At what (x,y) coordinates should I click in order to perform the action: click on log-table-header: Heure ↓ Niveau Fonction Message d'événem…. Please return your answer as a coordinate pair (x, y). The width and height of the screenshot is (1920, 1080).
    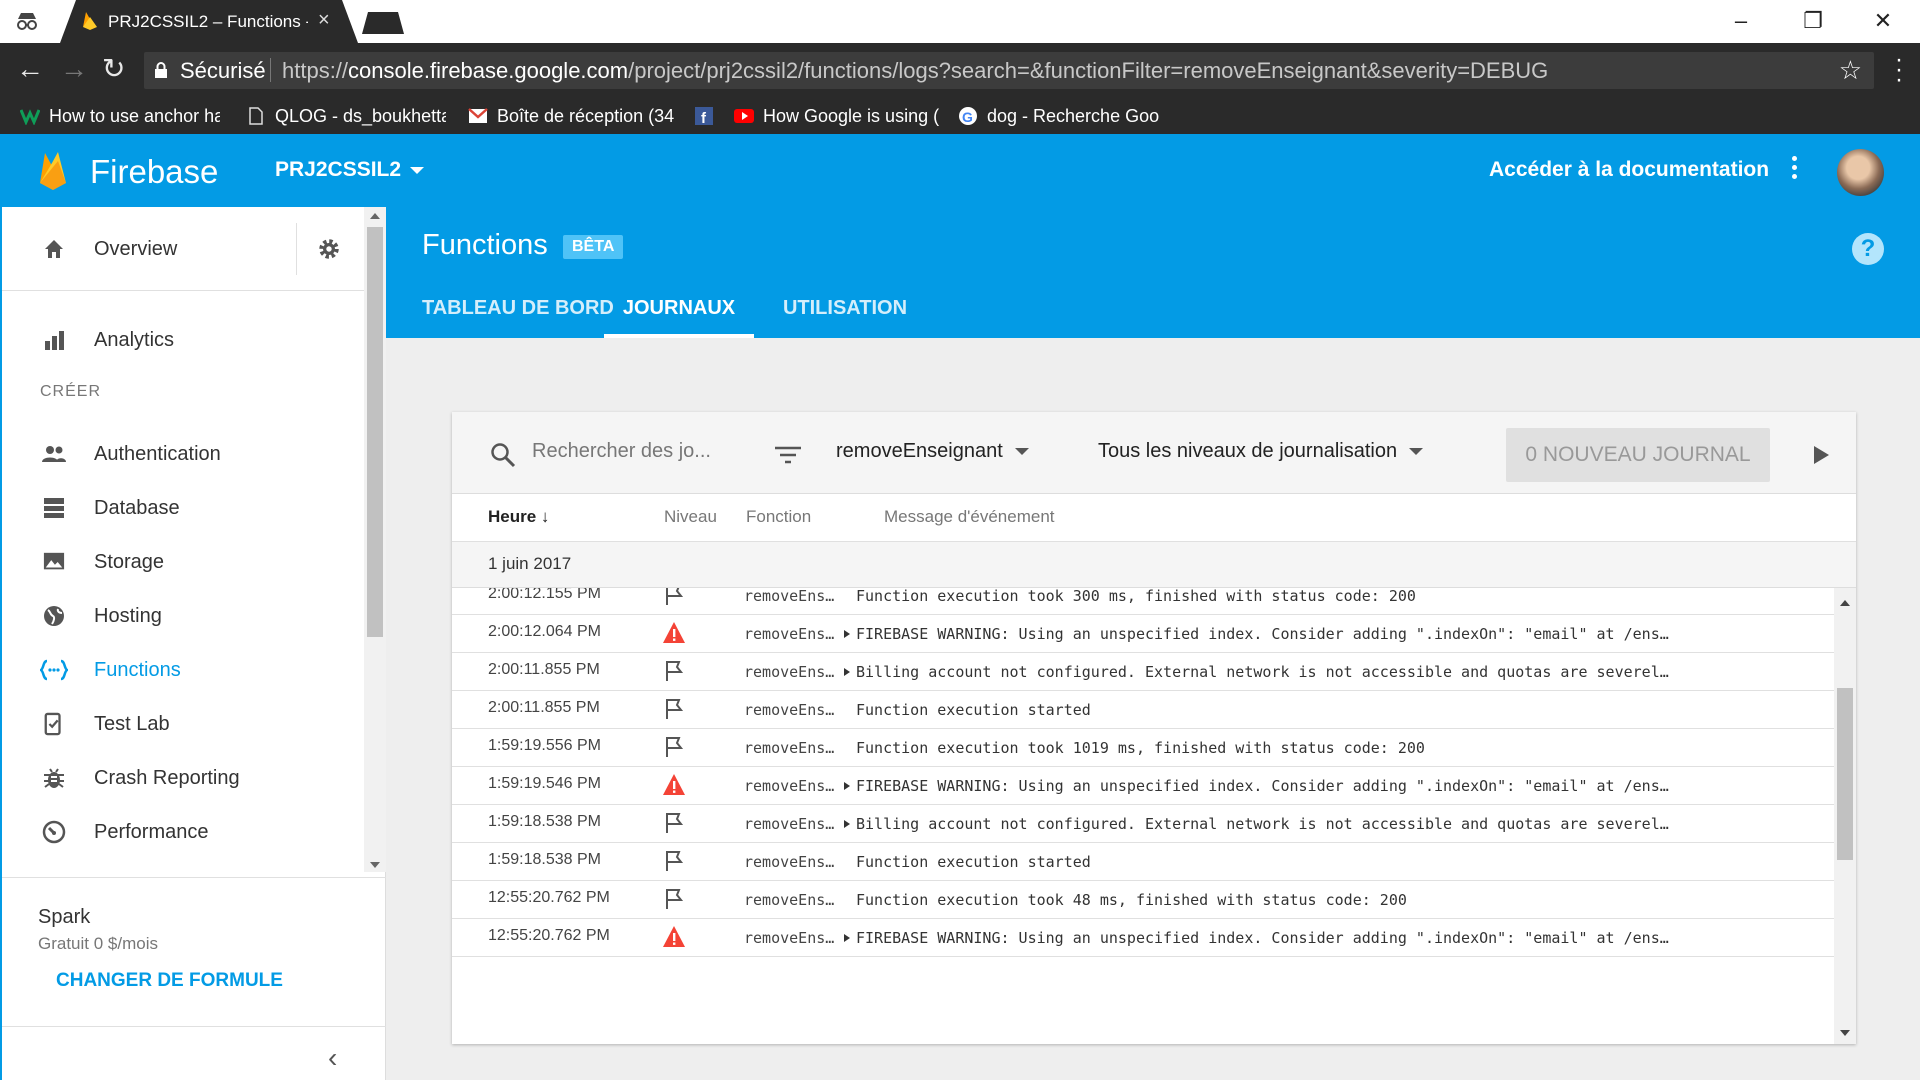
    Looking at the image, I should click on (1154, 518).